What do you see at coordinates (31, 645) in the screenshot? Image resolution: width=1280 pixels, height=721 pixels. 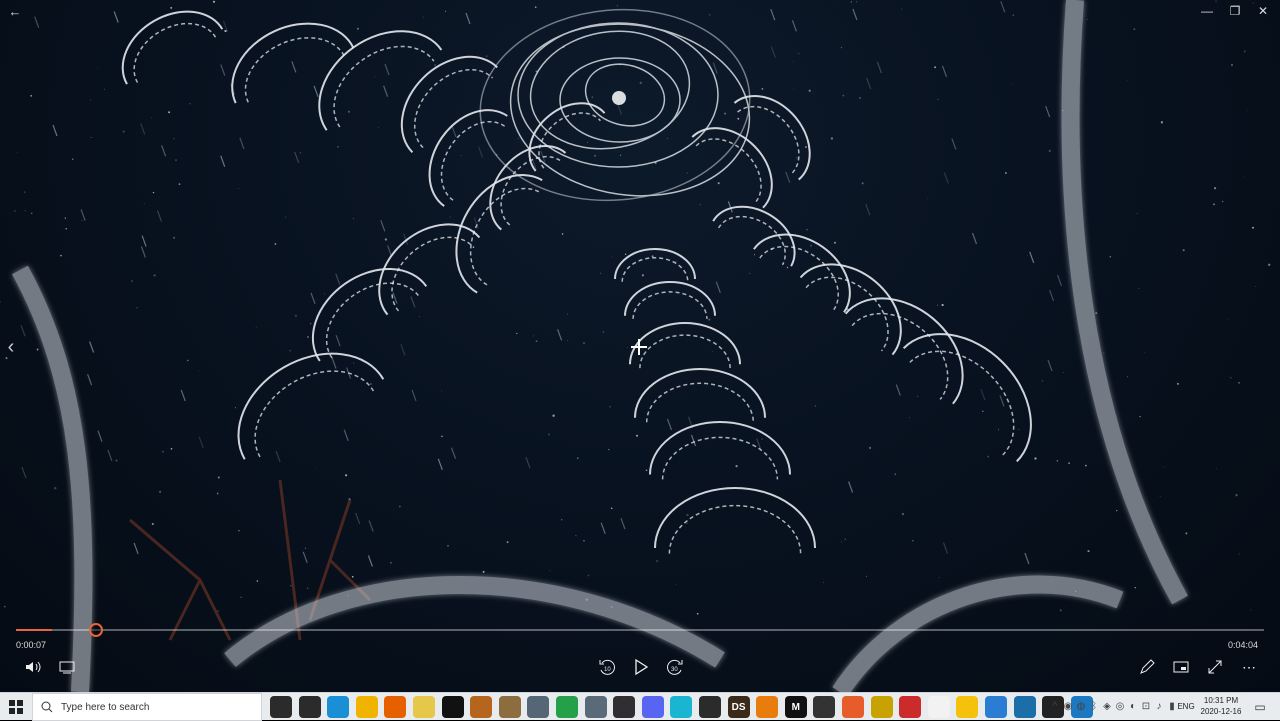 I see `current-time: 0:00:07` at bounding box center [31, 645].